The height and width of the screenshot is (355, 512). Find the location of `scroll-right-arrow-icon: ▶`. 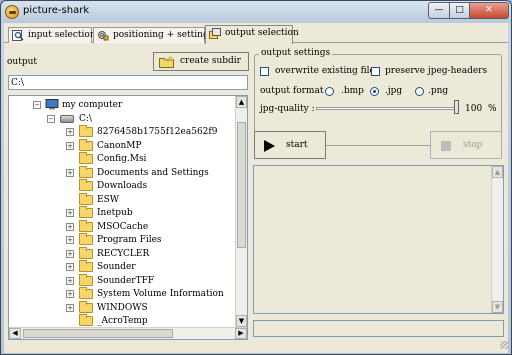

scroll-right-arrow-icon: ▶ is located at coordinates (241, 333).